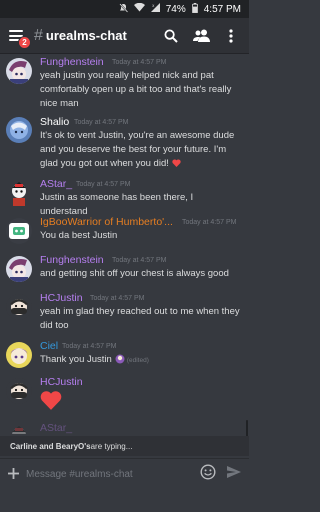 The image size is (320, 512). I want to click on members-icon, so click(201, 35).